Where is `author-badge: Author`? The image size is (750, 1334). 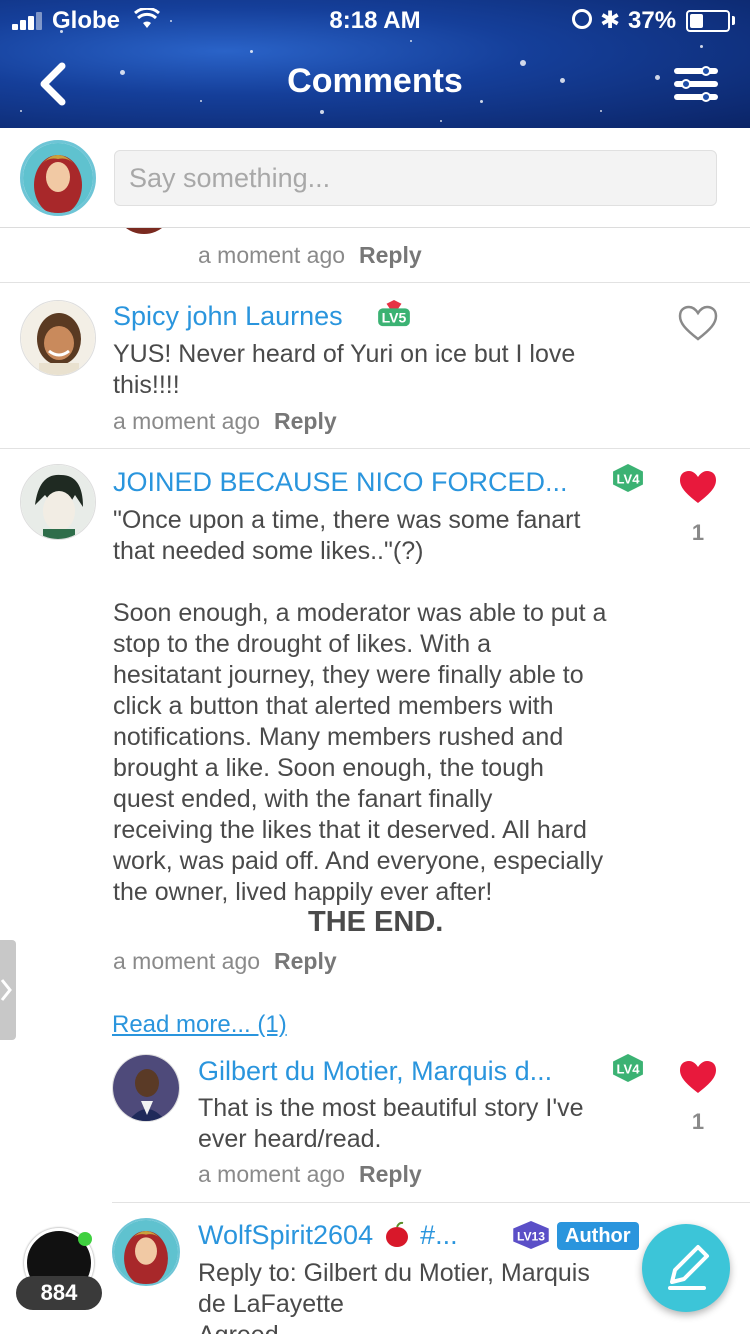
author-badge: Author is located at coordinates (598, 1236).